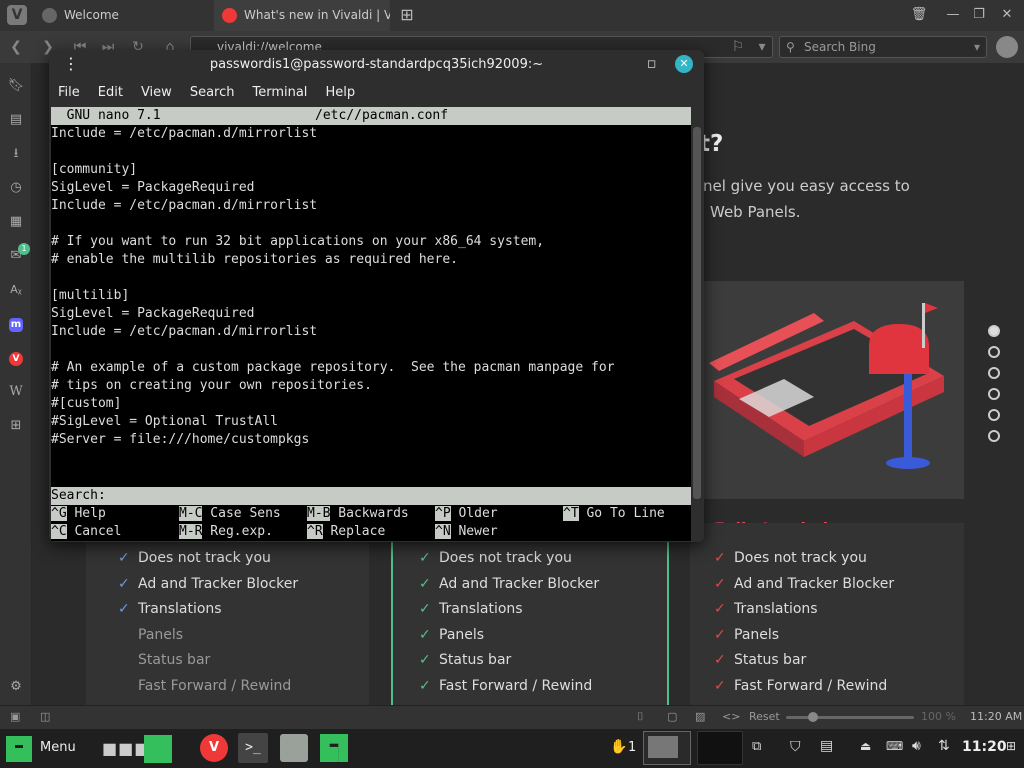 The height and width of the screenshot is (768, 1024). Describe the element at coordinates (279, 93) in the screenshot. I see `menu-terminal: Terminal` at that location.